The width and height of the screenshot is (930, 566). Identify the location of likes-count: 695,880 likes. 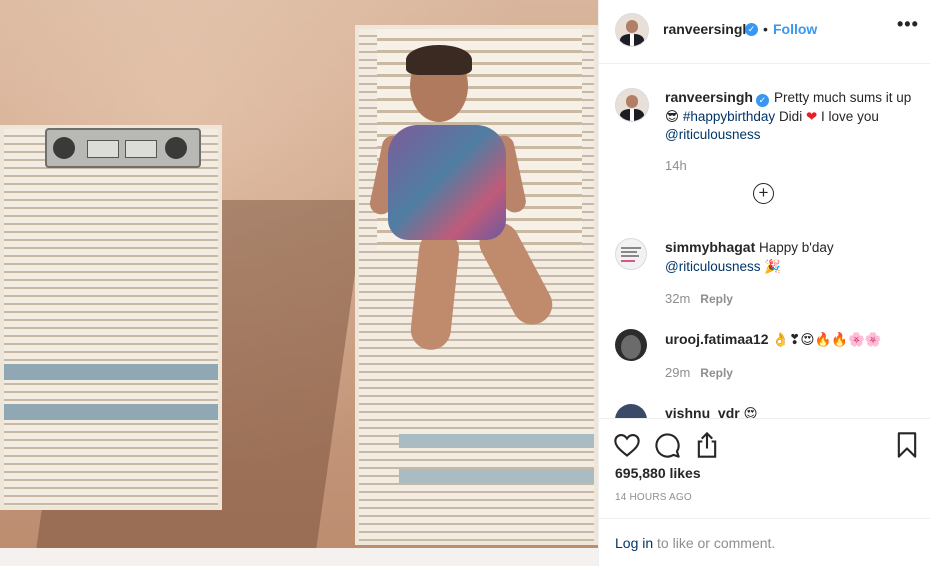
(658, 473).